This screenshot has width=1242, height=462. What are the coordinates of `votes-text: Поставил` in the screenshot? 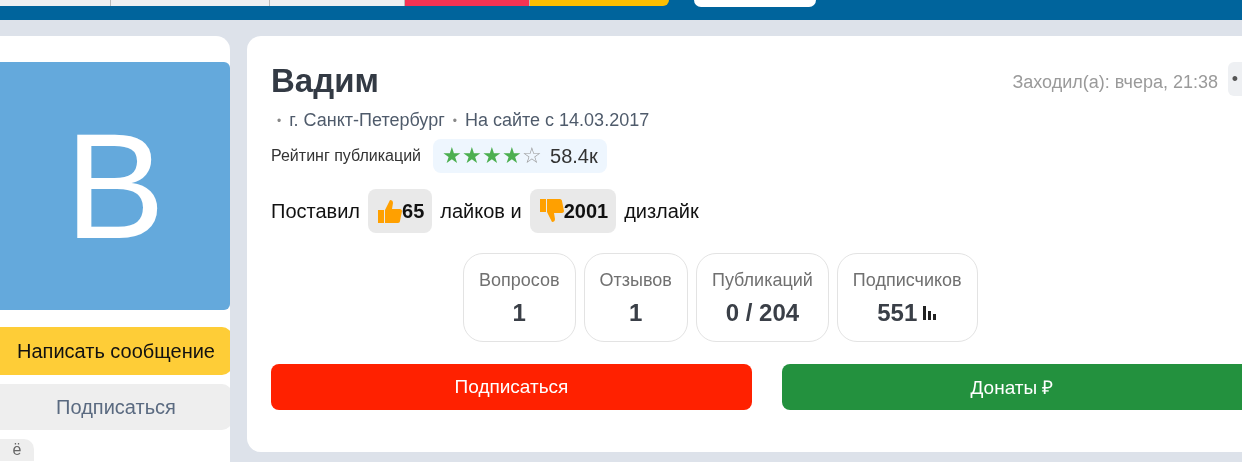 It's located at (316, 211).